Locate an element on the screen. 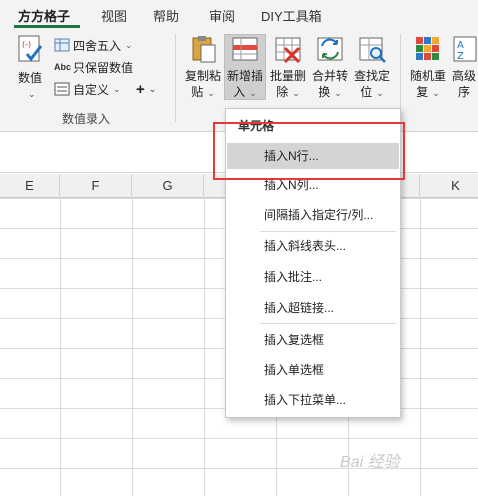 The height and width of the screenshot is (496, 478). ribbon-separator is located at coordinates (175, 78).